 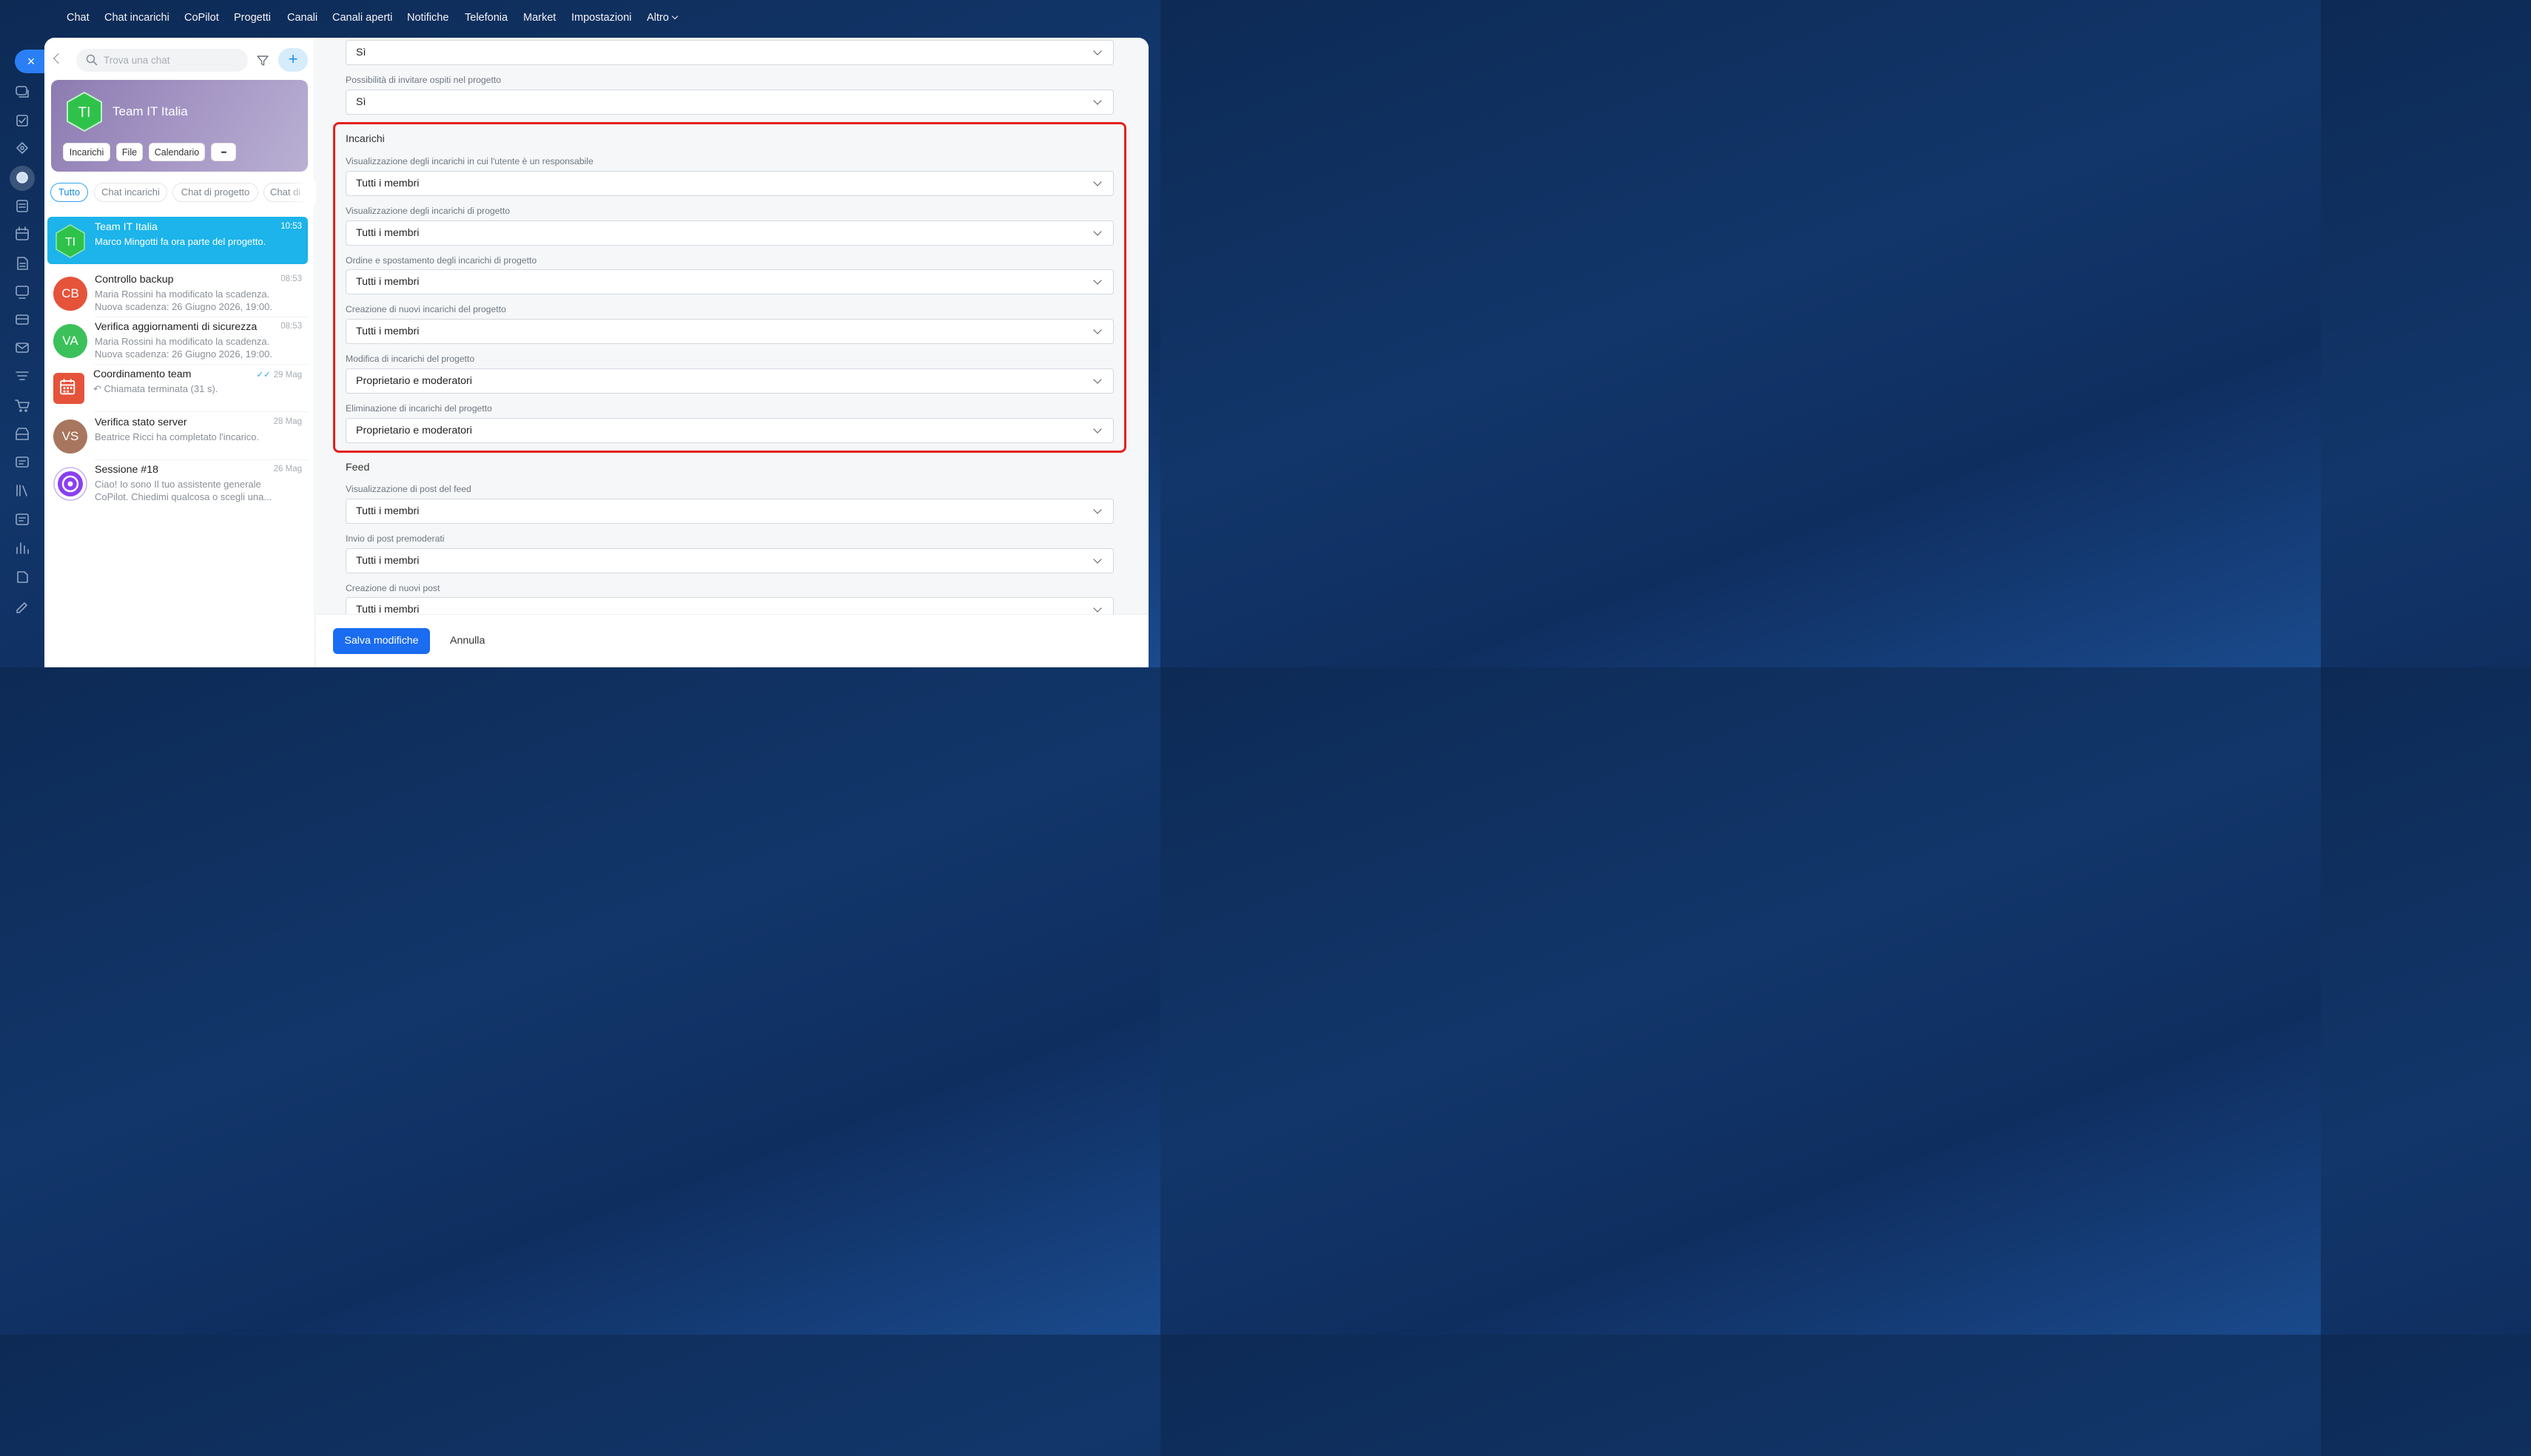 I want to click on cancel-button: Annulla, so click(x=467, y=641).